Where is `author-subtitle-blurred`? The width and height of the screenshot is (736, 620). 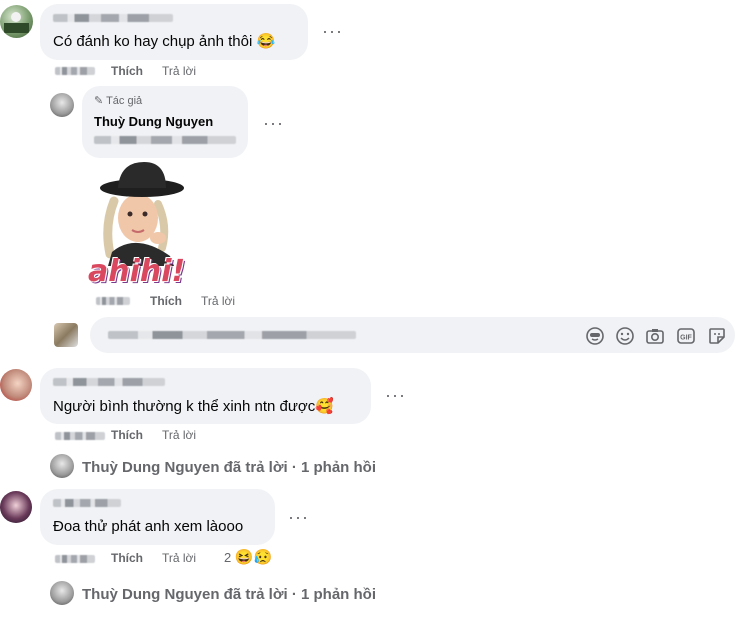 author-subtitle-blurred is located at coordinates (165, 140).